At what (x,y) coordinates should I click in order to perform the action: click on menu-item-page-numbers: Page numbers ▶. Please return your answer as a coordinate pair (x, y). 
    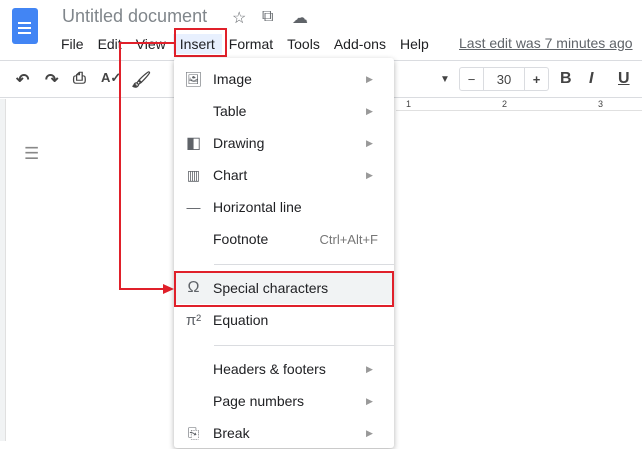
    Looking at the image, I should click on (284, 401).